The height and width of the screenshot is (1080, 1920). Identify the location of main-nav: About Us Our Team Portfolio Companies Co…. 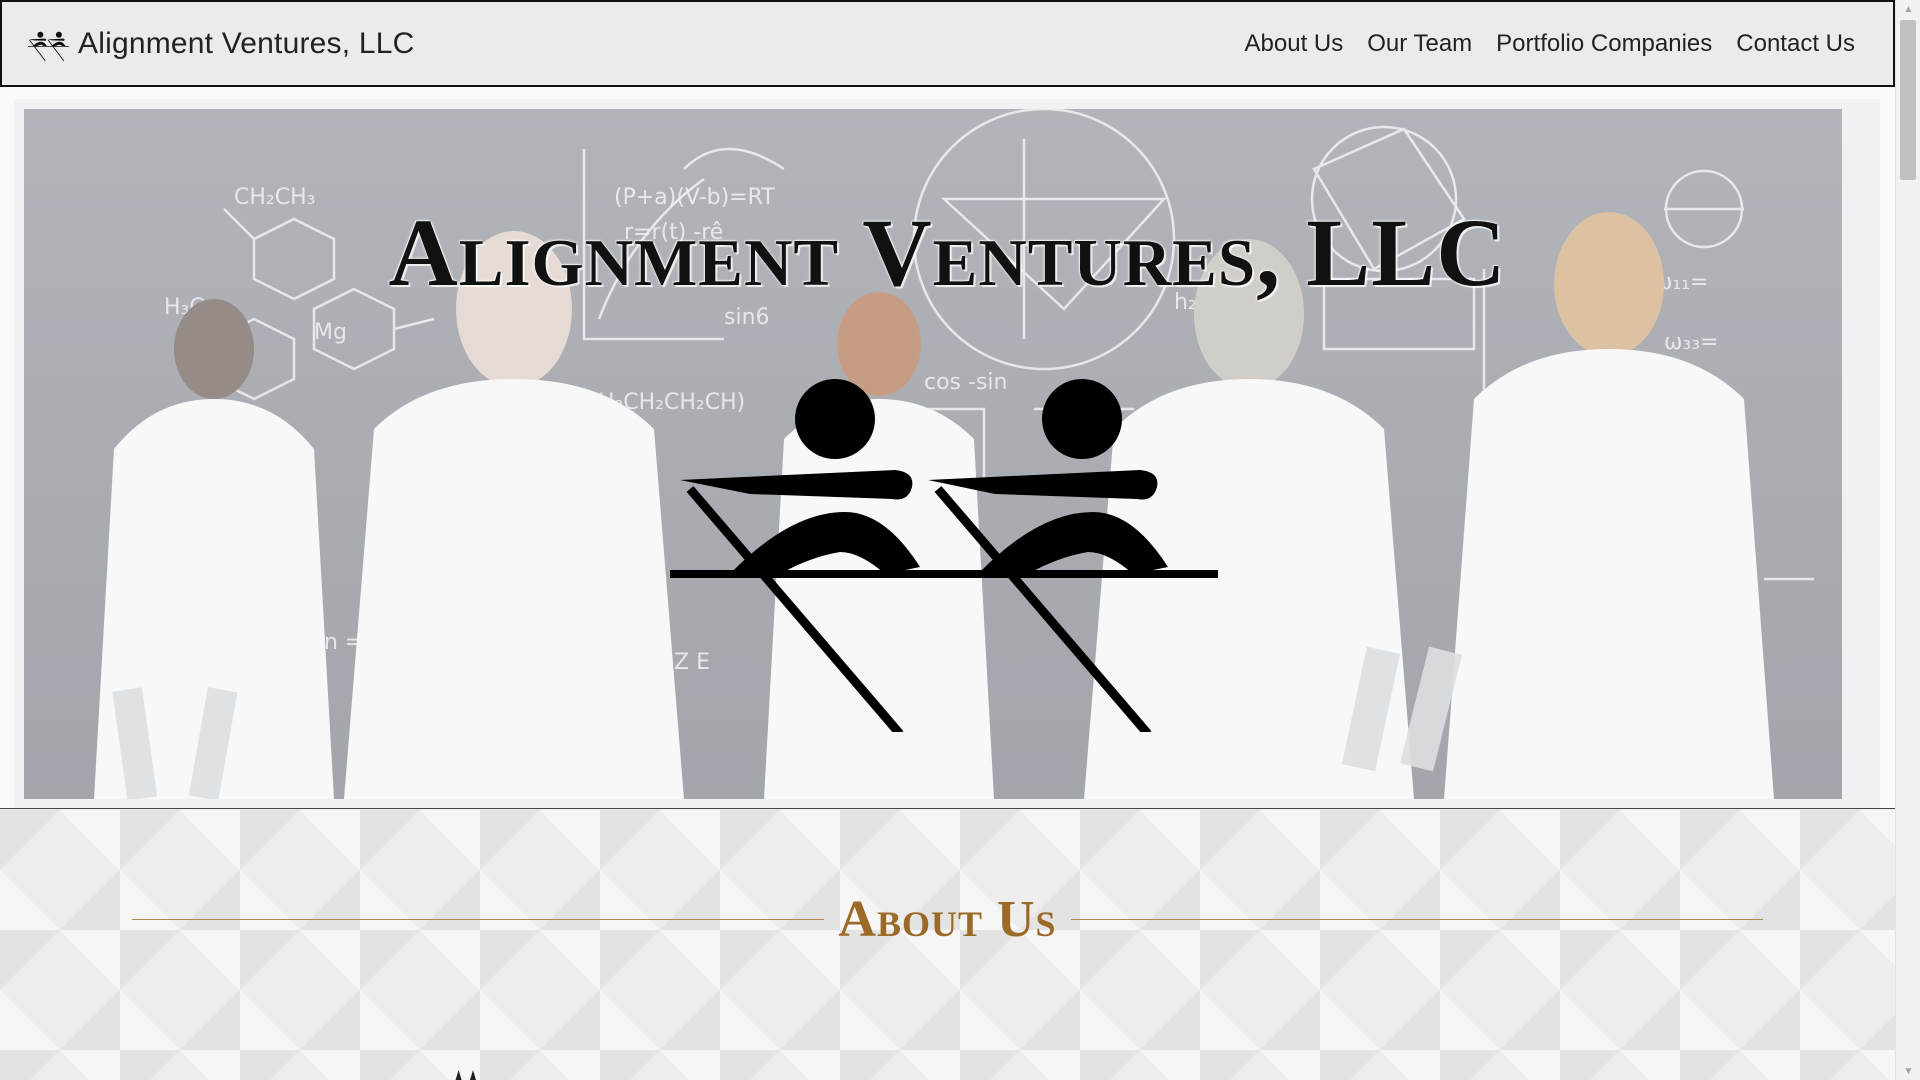
(1538, 44).